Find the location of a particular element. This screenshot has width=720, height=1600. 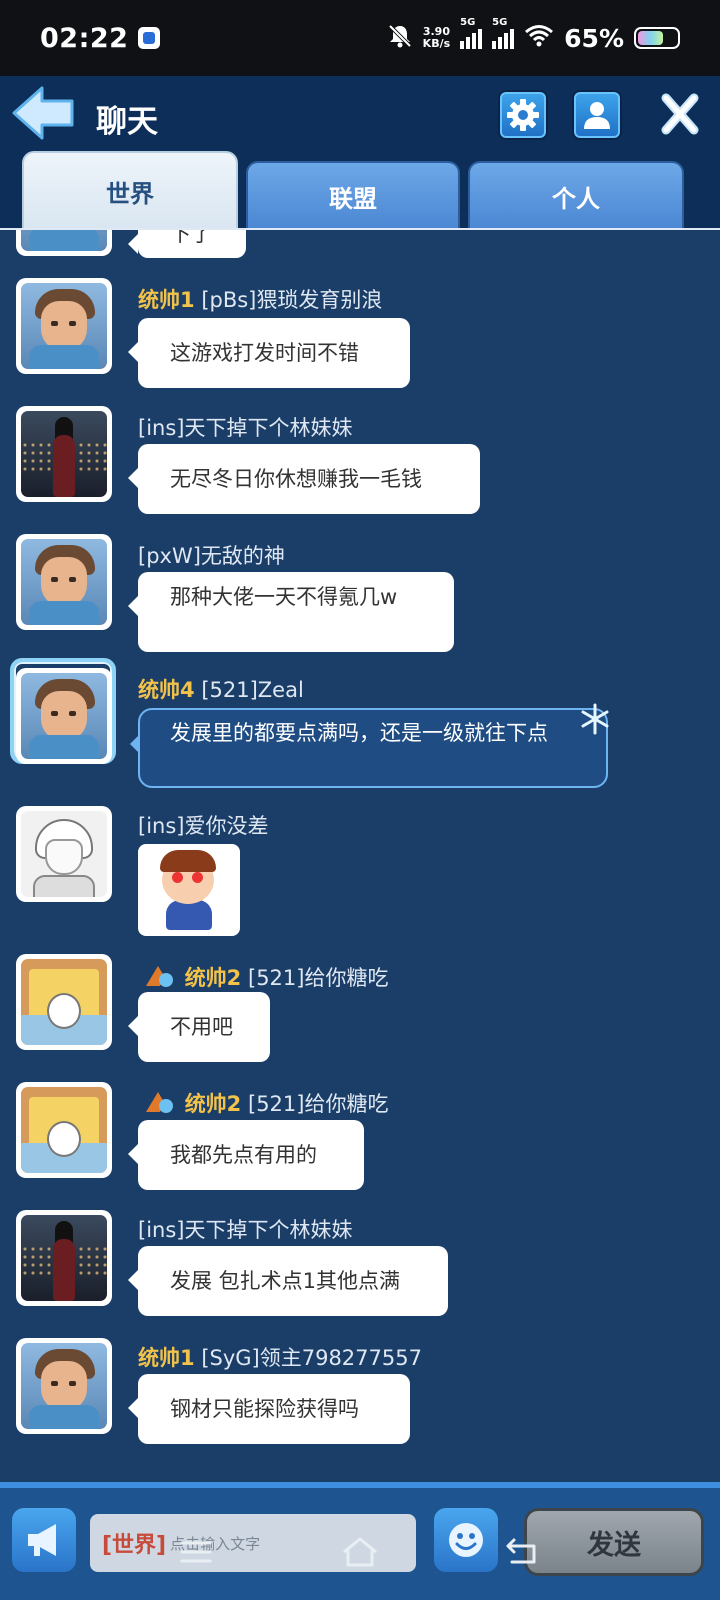

sender-name: [pxW]无敌的神 is located at coordinates (211, 555).